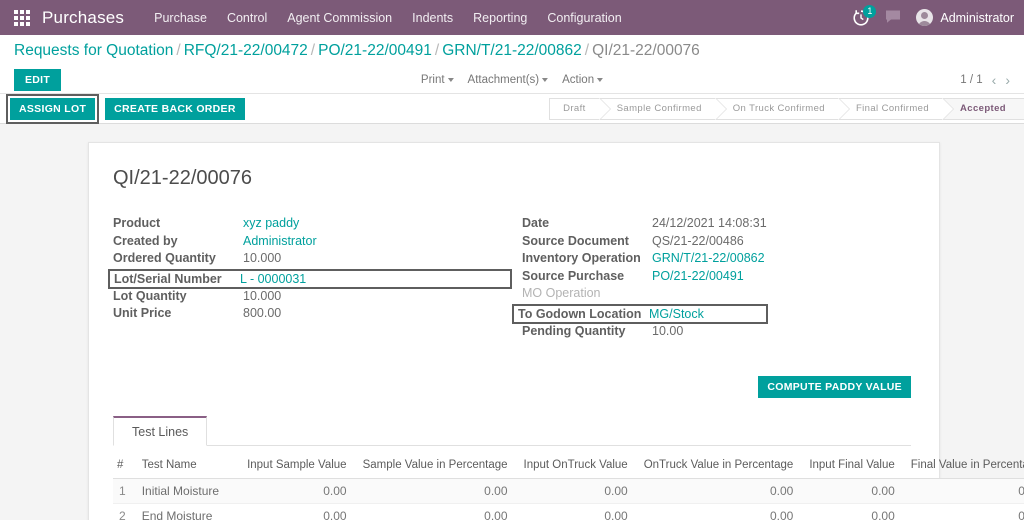  What do you see at coordinates (983, 108) in the screenshot?
I see `status-accepted: Accepted` at bounding box center [983, 108].